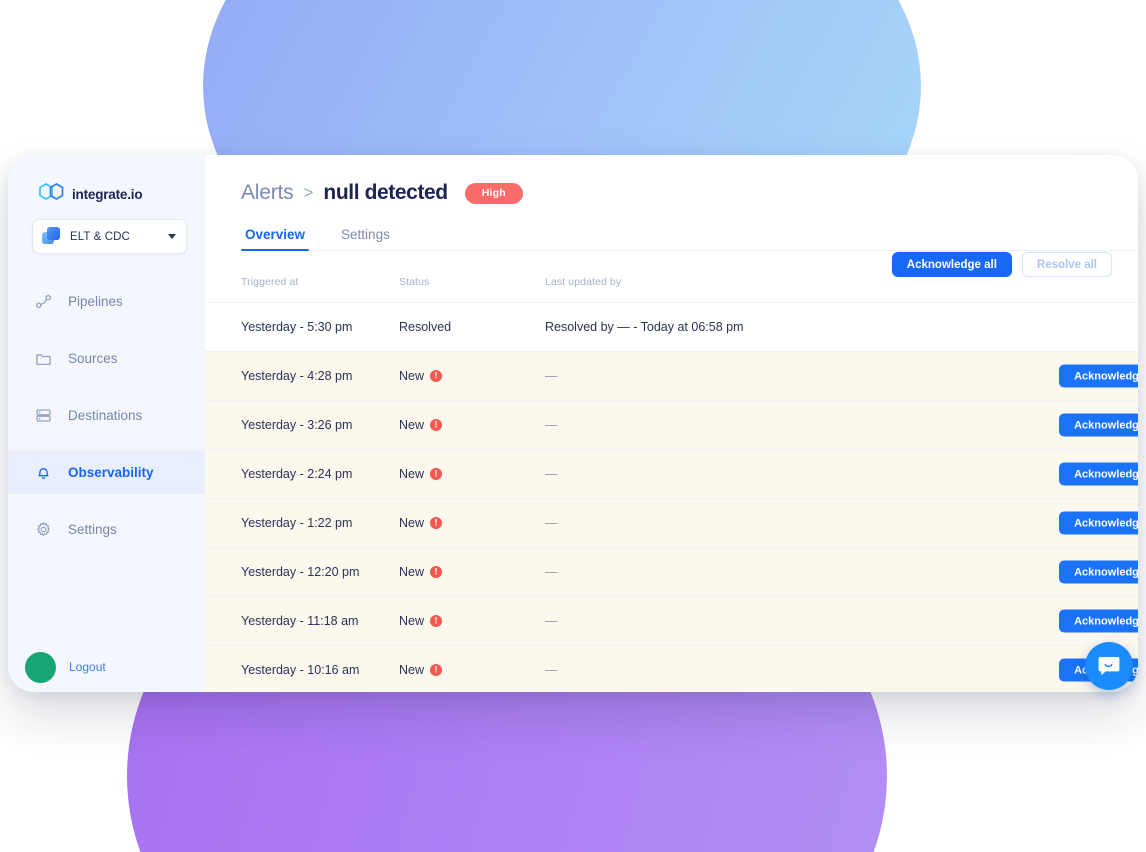  Describe the element at coordinates (106, 181) in the screenshot. I see `brand-logo-area: integrate.io` at that location.